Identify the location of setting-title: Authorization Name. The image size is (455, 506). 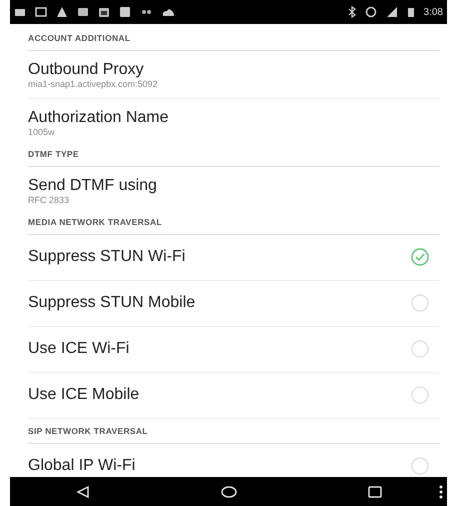
(98, 118).